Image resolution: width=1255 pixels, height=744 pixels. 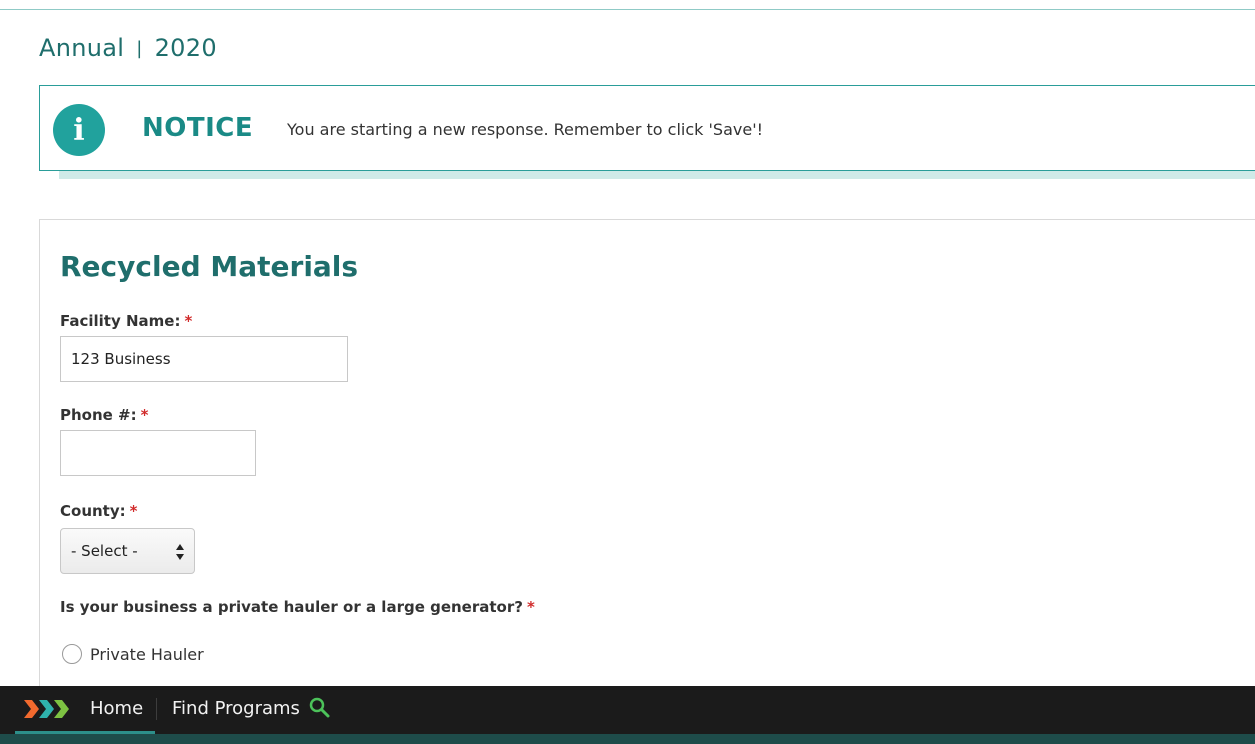 I want to click on radio-button, so click(x=72, y=654).